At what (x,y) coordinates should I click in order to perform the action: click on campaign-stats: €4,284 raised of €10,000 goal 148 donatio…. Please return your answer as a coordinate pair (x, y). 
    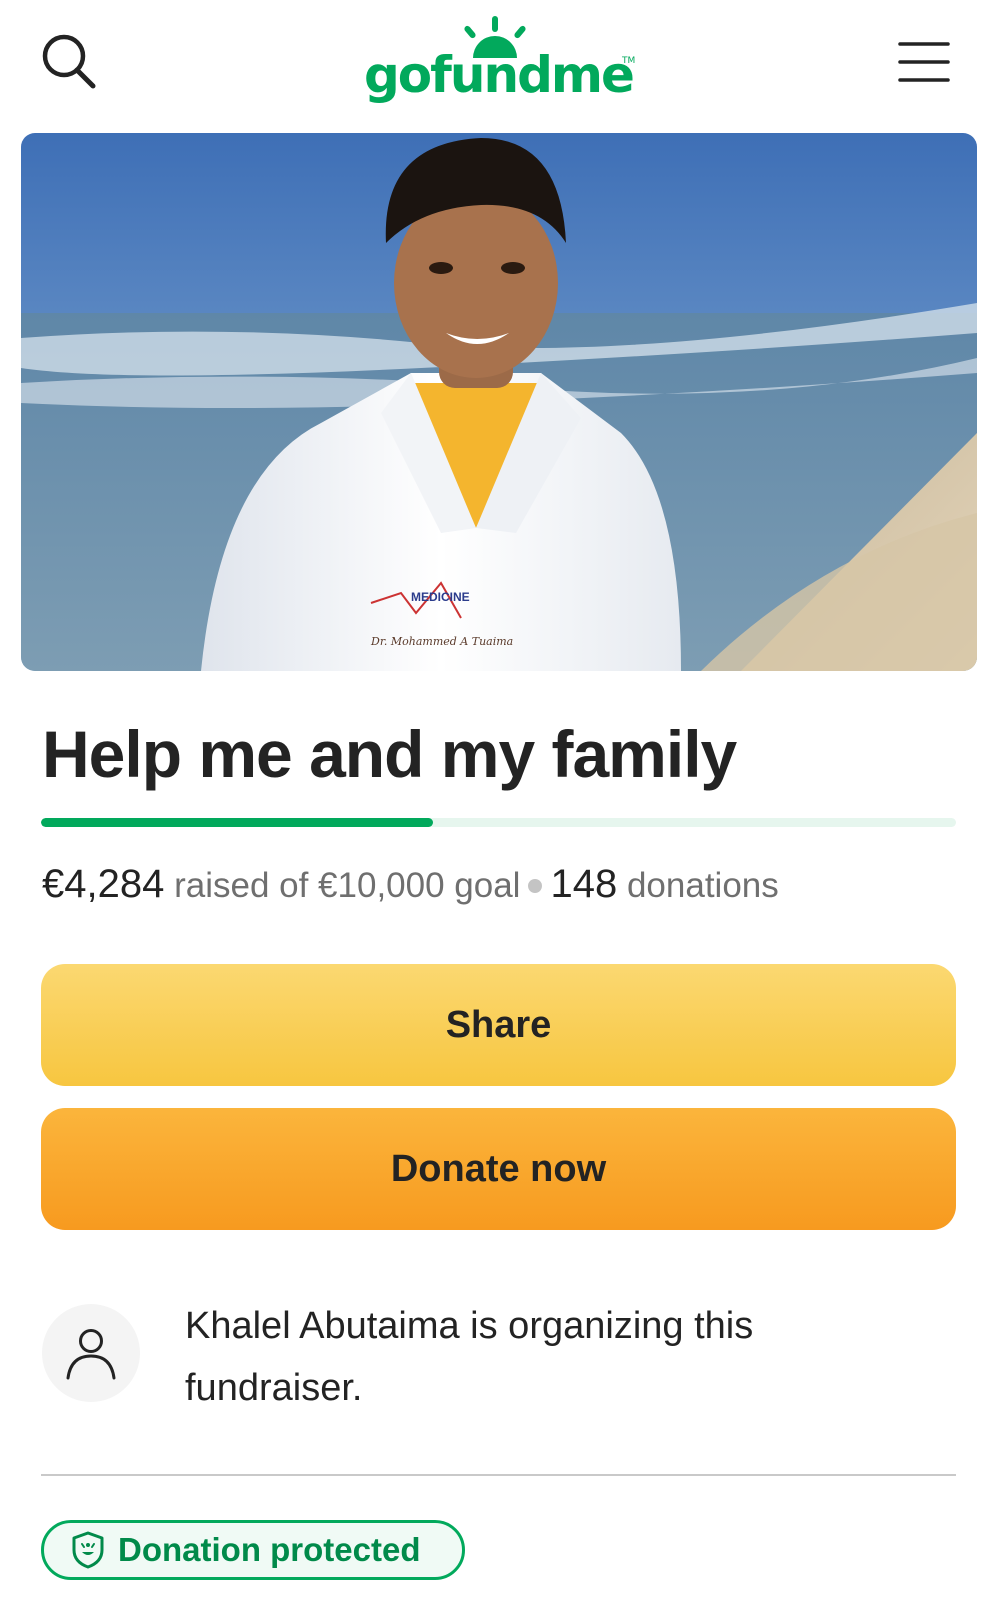
    Looking at the image, I should click on (410, 884).